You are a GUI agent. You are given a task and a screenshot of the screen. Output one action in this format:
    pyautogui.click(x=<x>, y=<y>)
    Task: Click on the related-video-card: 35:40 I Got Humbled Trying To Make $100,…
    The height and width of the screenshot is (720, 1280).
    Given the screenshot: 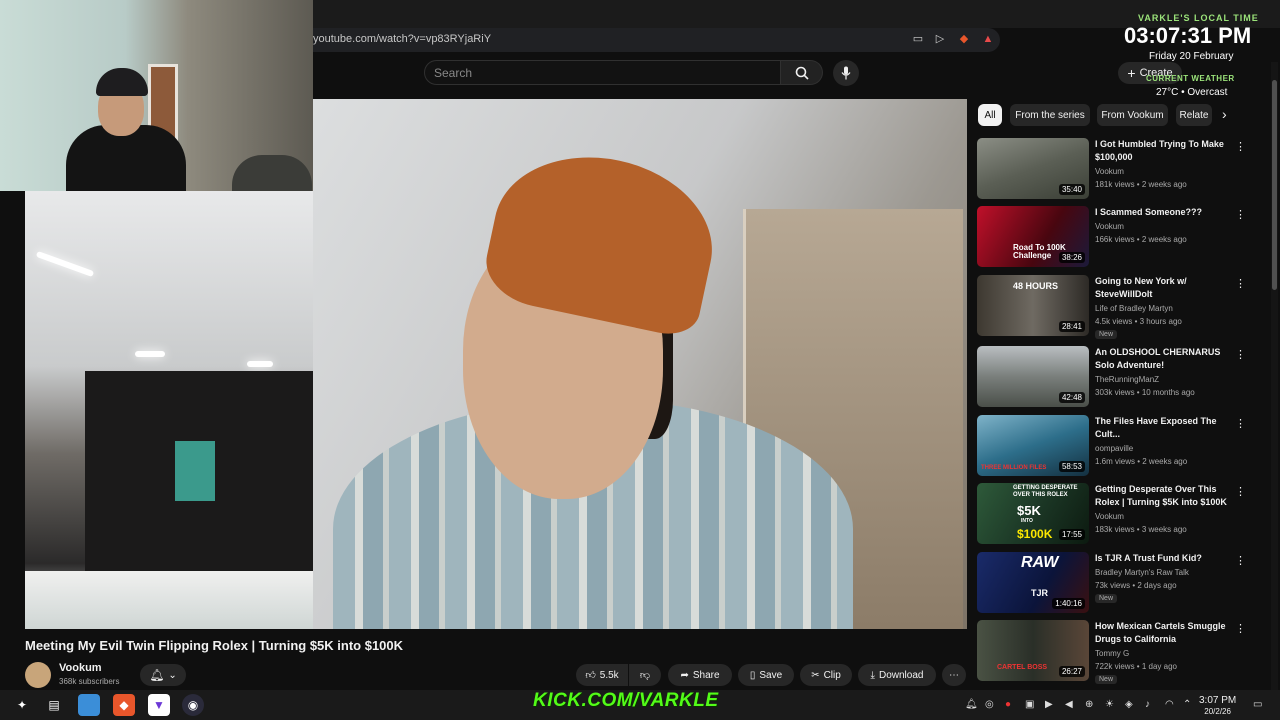 What is the action you would take?
    pyautogui.click(x=1119, y=169)
    